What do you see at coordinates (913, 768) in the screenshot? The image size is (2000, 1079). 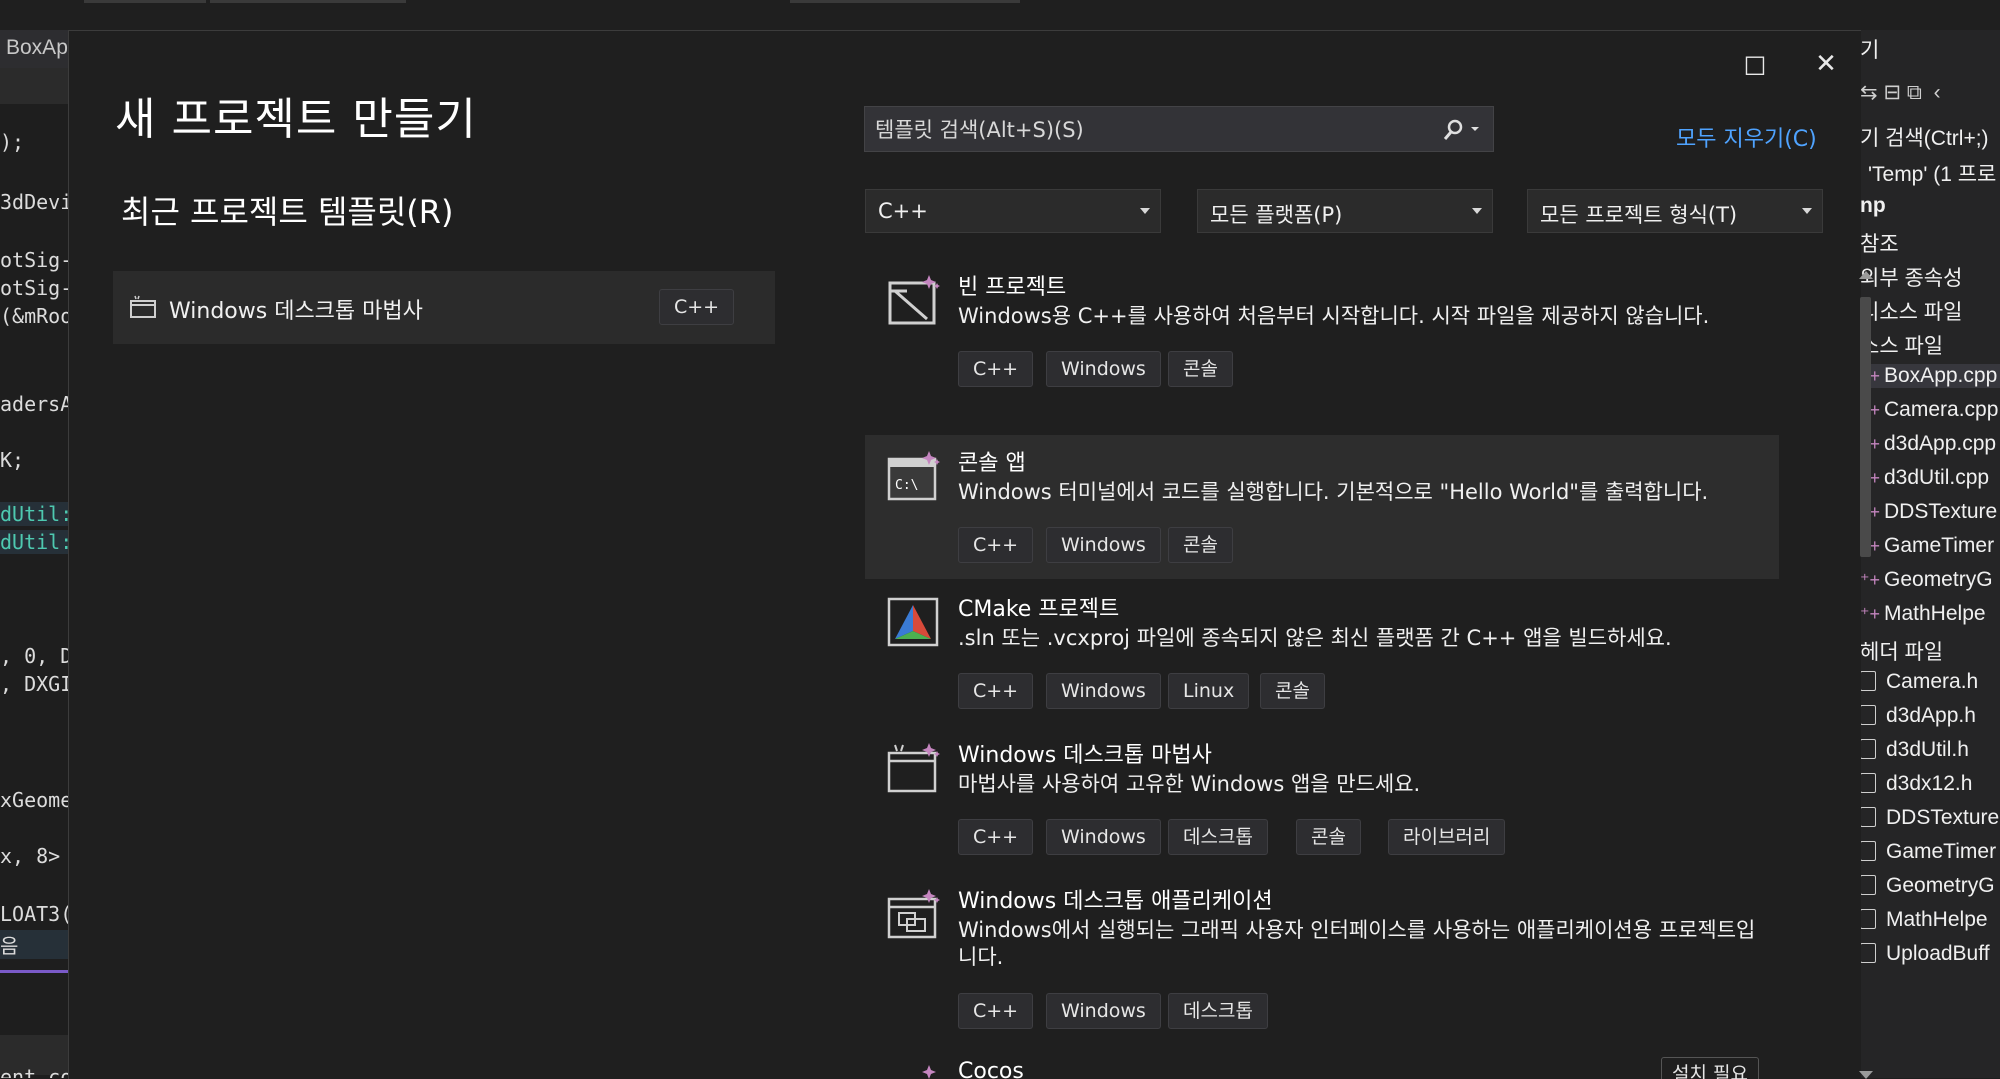 I see `desktop-wizard-icon` at bounding box center [913, 768].